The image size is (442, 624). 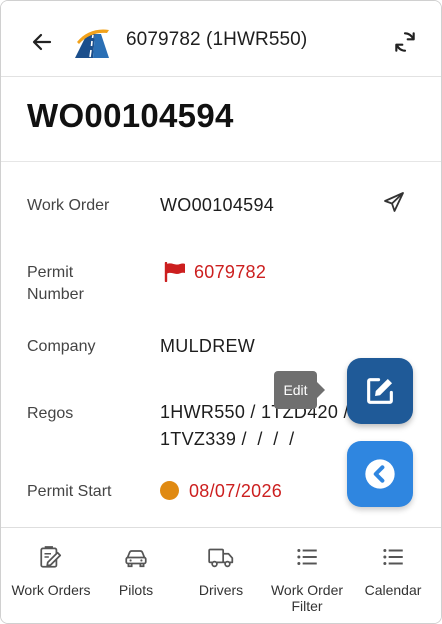 What do you see at coordinates (68, 205) in the screenshot?
I see `work-order-label: Work Order` at bounding box center [68, 205].